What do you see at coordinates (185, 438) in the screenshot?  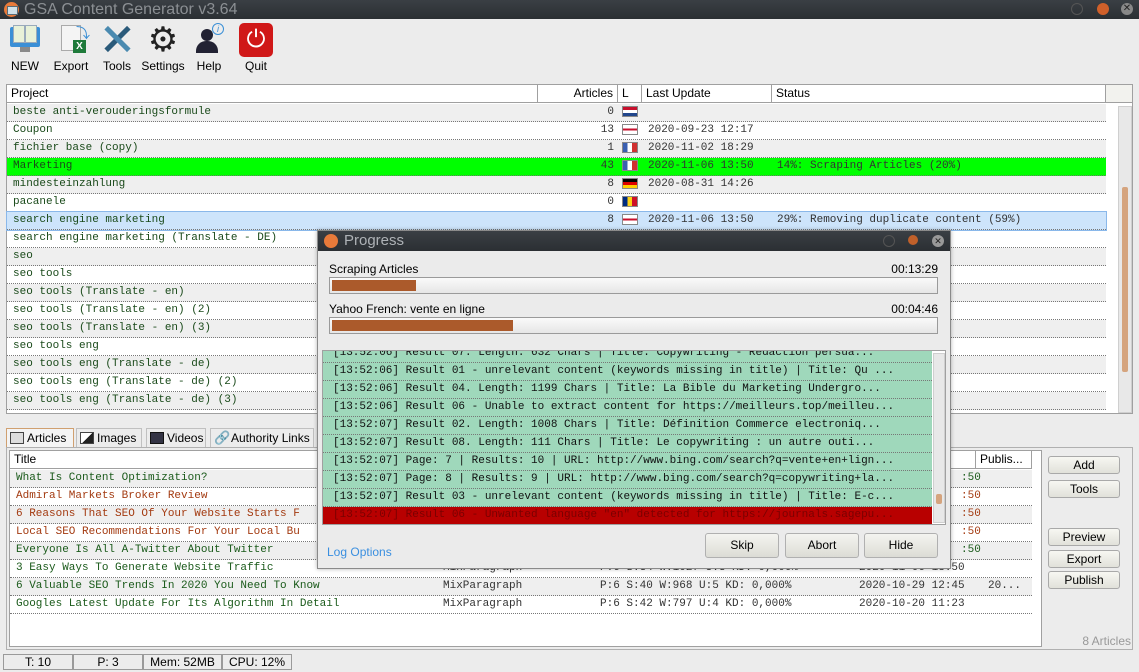 I see `tab-videos-label: Videos` at bounding box center [185, 438].